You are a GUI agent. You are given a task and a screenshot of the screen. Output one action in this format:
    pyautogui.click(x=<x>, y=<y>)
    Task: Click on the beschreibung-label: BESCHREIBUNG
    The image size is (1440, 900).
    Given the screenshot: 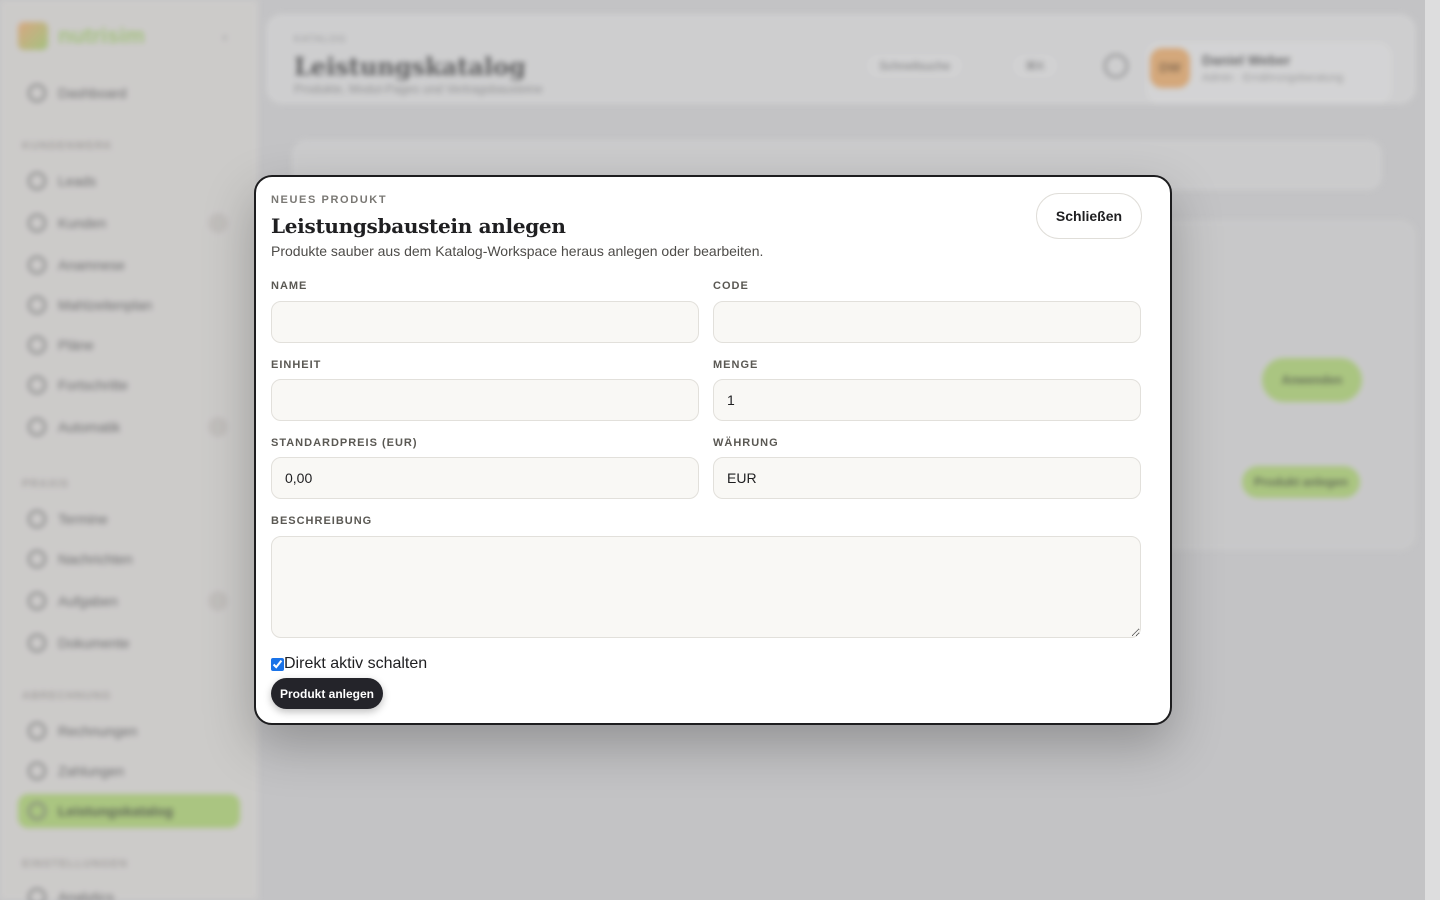 What is the action you would take?
    pyautogui.click(x=322, y=521)
    